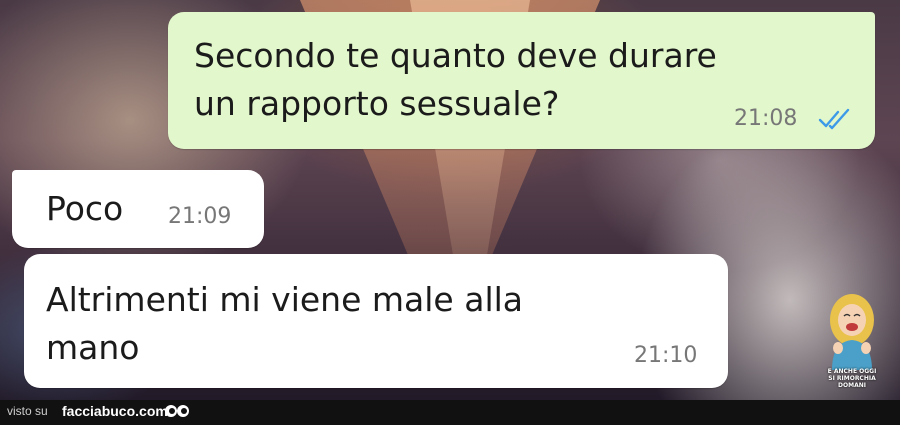 This screenshot has height=425, width=900. Describe the element at coordinates (85, 208) in the screenshot. I see `message-text: Poco` at that location.